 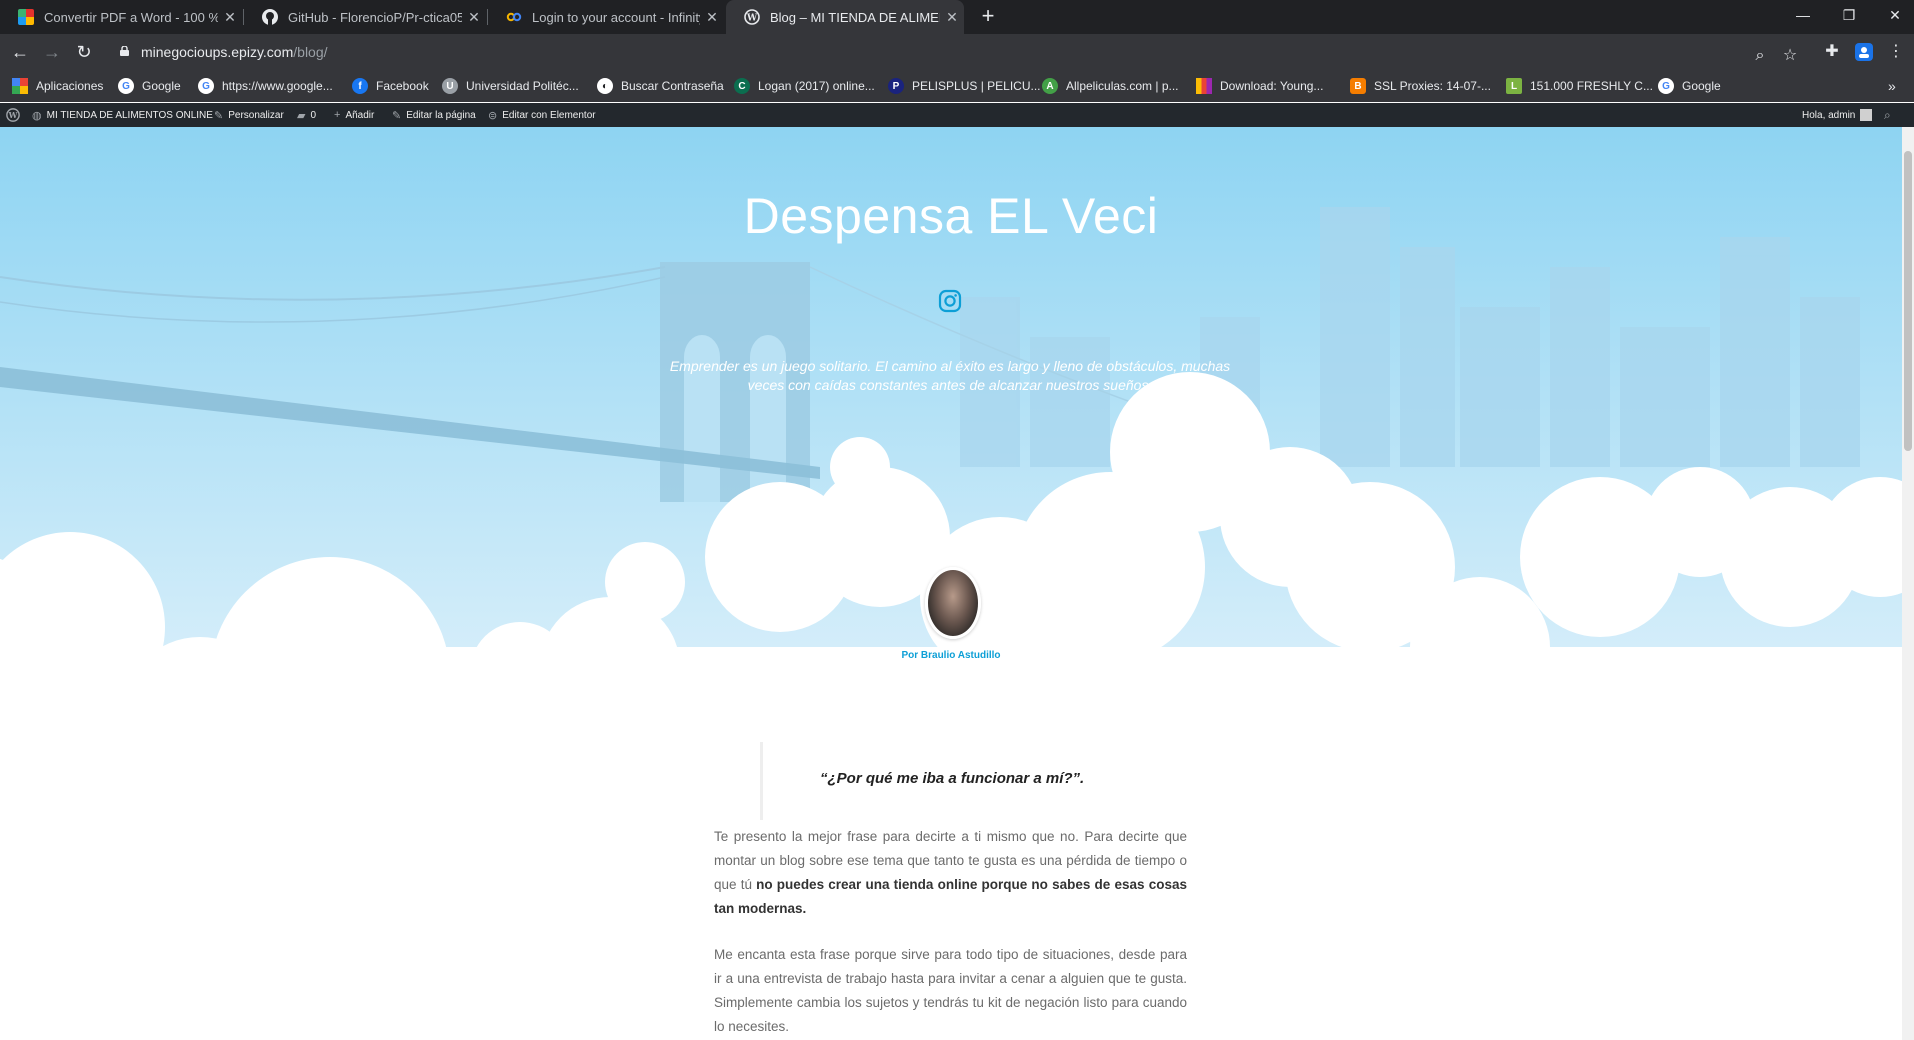 What do you see at coordinates (951, 216) in the screenshot?
I see `site-title: Despensa EL Veci` at bounding box center [951, 216].